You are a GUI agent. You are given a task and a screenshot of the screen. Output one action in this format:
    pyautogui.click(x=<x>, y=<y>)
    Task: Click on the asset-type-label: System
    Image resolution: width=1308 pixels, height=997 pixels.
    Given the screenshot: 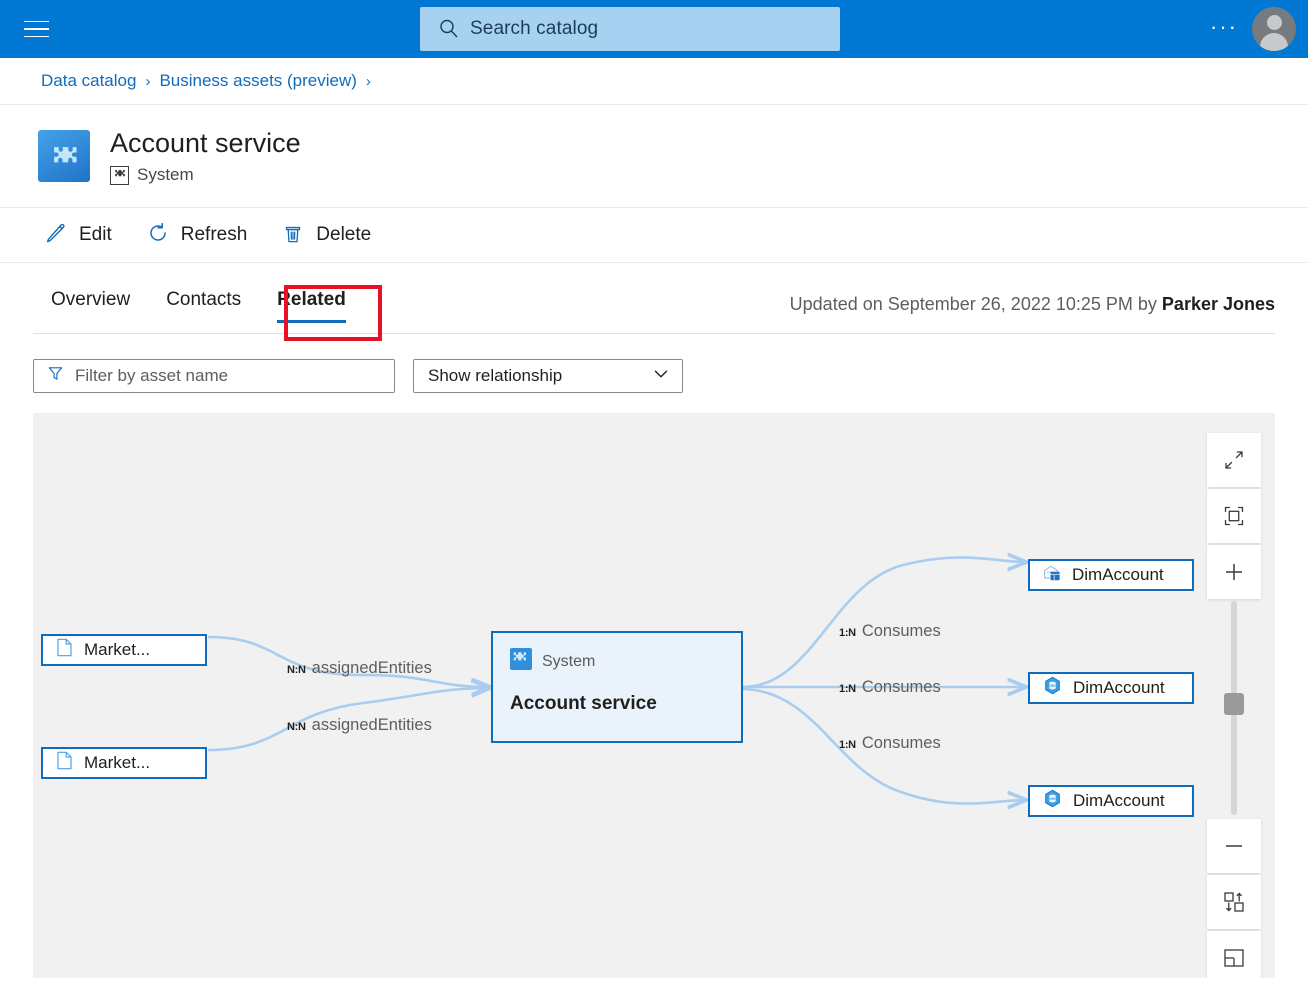 What is the action you would take?
    pyautogui.click(x=165, y=174)
    